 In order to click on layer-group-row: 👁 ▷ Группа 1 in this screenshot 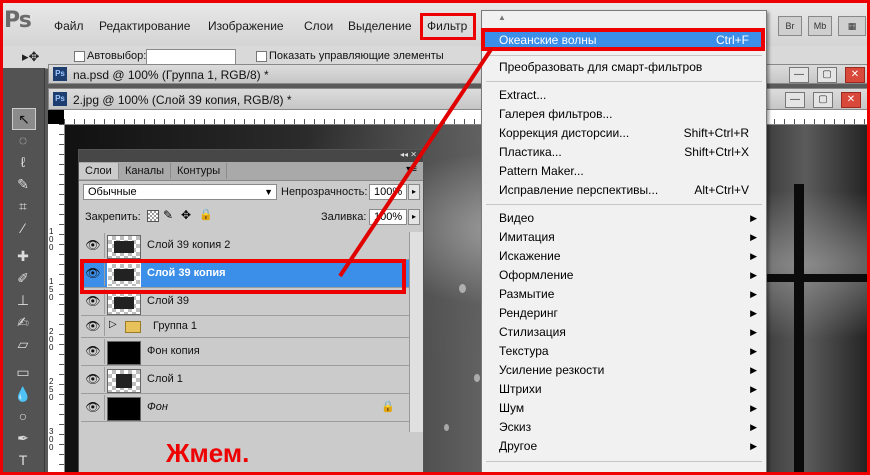, I will do `click(245, 327)`.